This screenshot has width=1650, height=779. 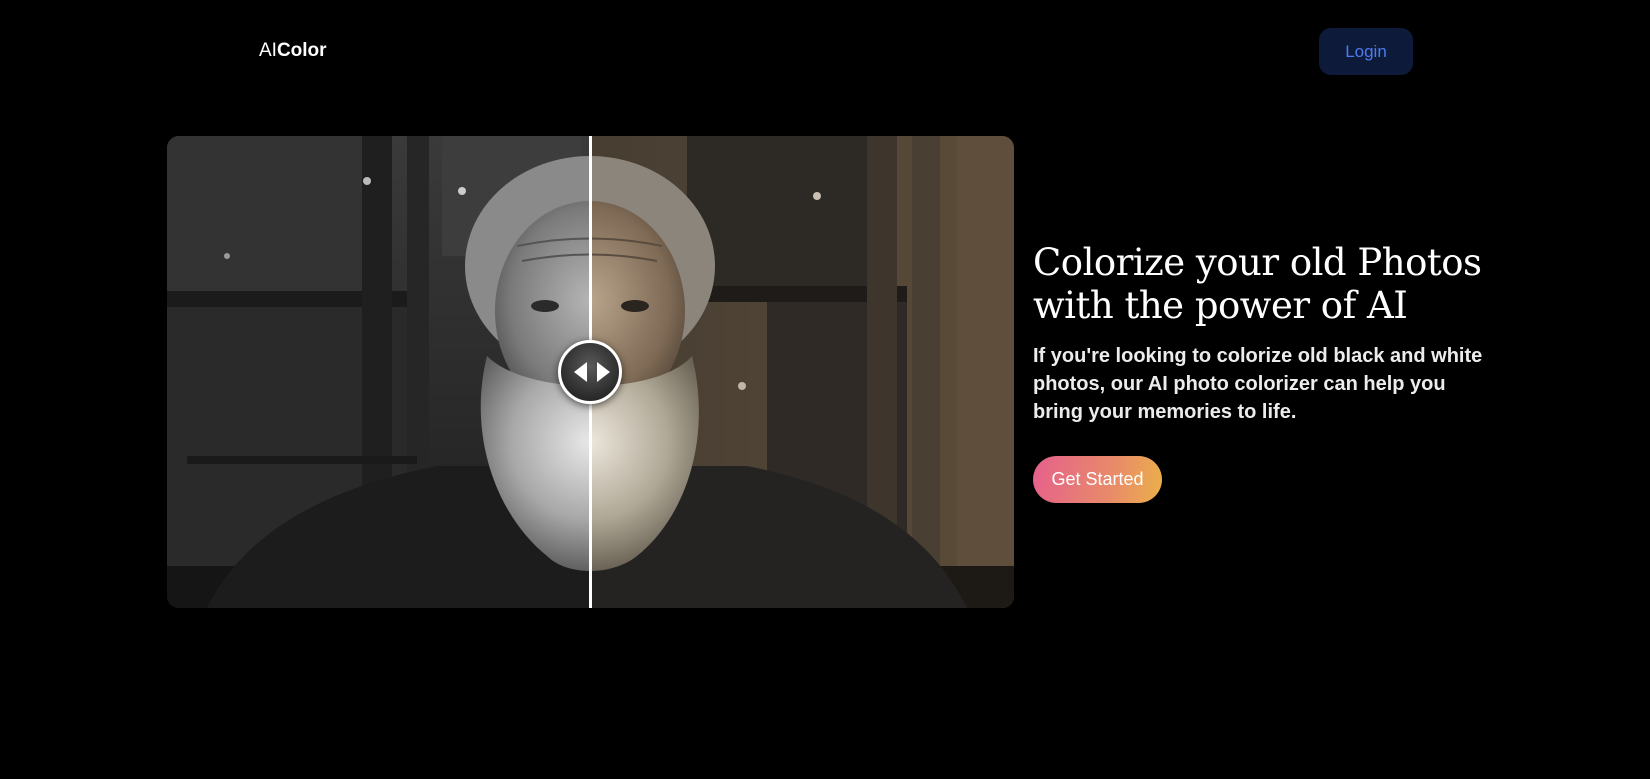 What do you see at coordinates (301, 50) in the screenshot?
I see `logo-name: Color` at bounding box center [301, 50].